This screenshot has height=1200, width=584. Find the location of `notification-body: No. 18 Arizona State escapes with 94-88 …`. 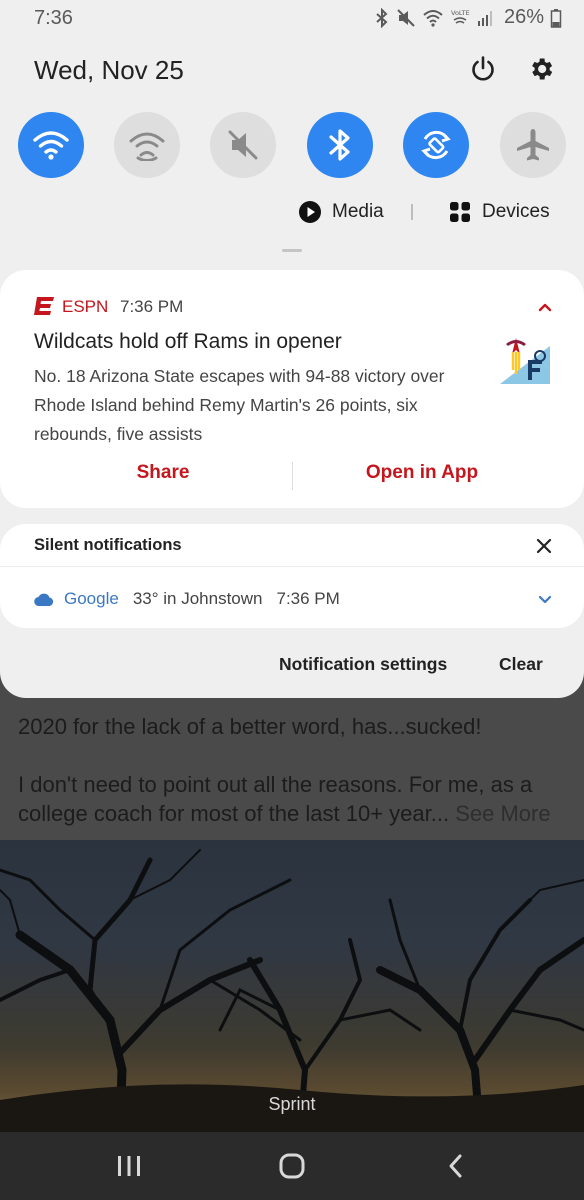

notification-body: No. 18 Arizona State escapes with 94-88 … is located at coordinates (239, 405).